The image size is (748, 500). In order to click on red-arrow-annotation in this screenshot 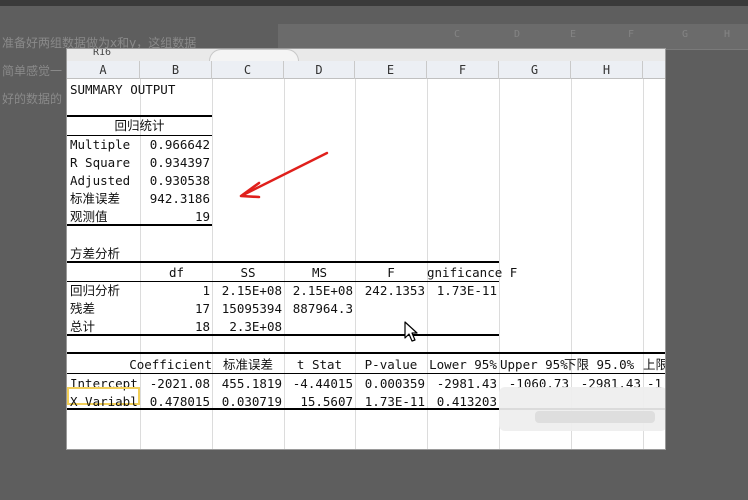, I will do `click(284, 175)`.